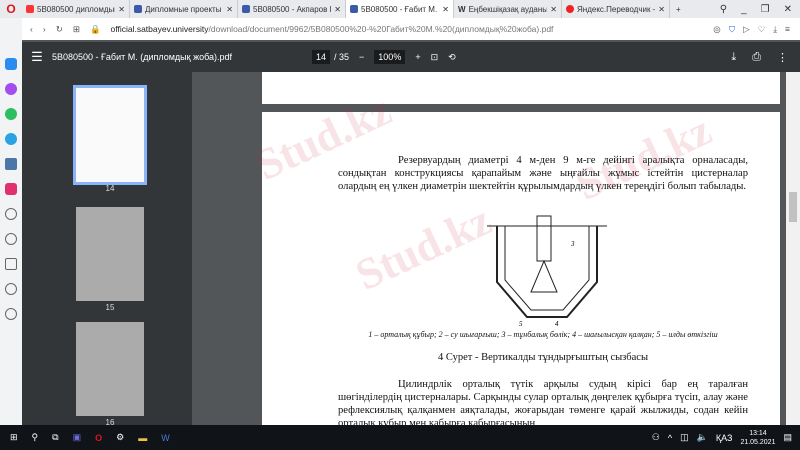 The width and height of the screenshot is (800, 450). I want to click on volume-icon: 🔈, so click(702, 437).